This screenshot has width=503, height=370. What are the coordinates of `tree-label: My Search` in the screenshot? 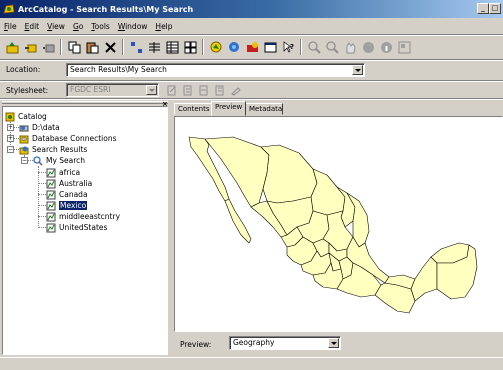 It's located at (66, 160).